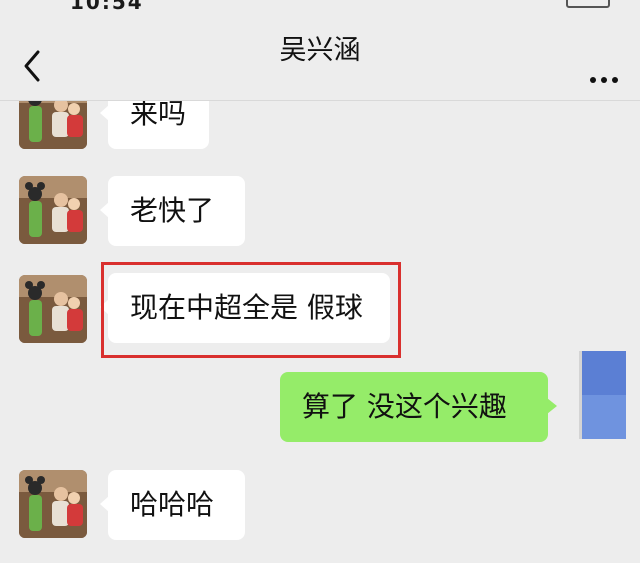 The height and width of the screenshot is (563, 640). What do you see at coordinates (172, 505) in the screenshot?
I see `message-bubble: 哈哈哈` at bounding box center [172, 505].